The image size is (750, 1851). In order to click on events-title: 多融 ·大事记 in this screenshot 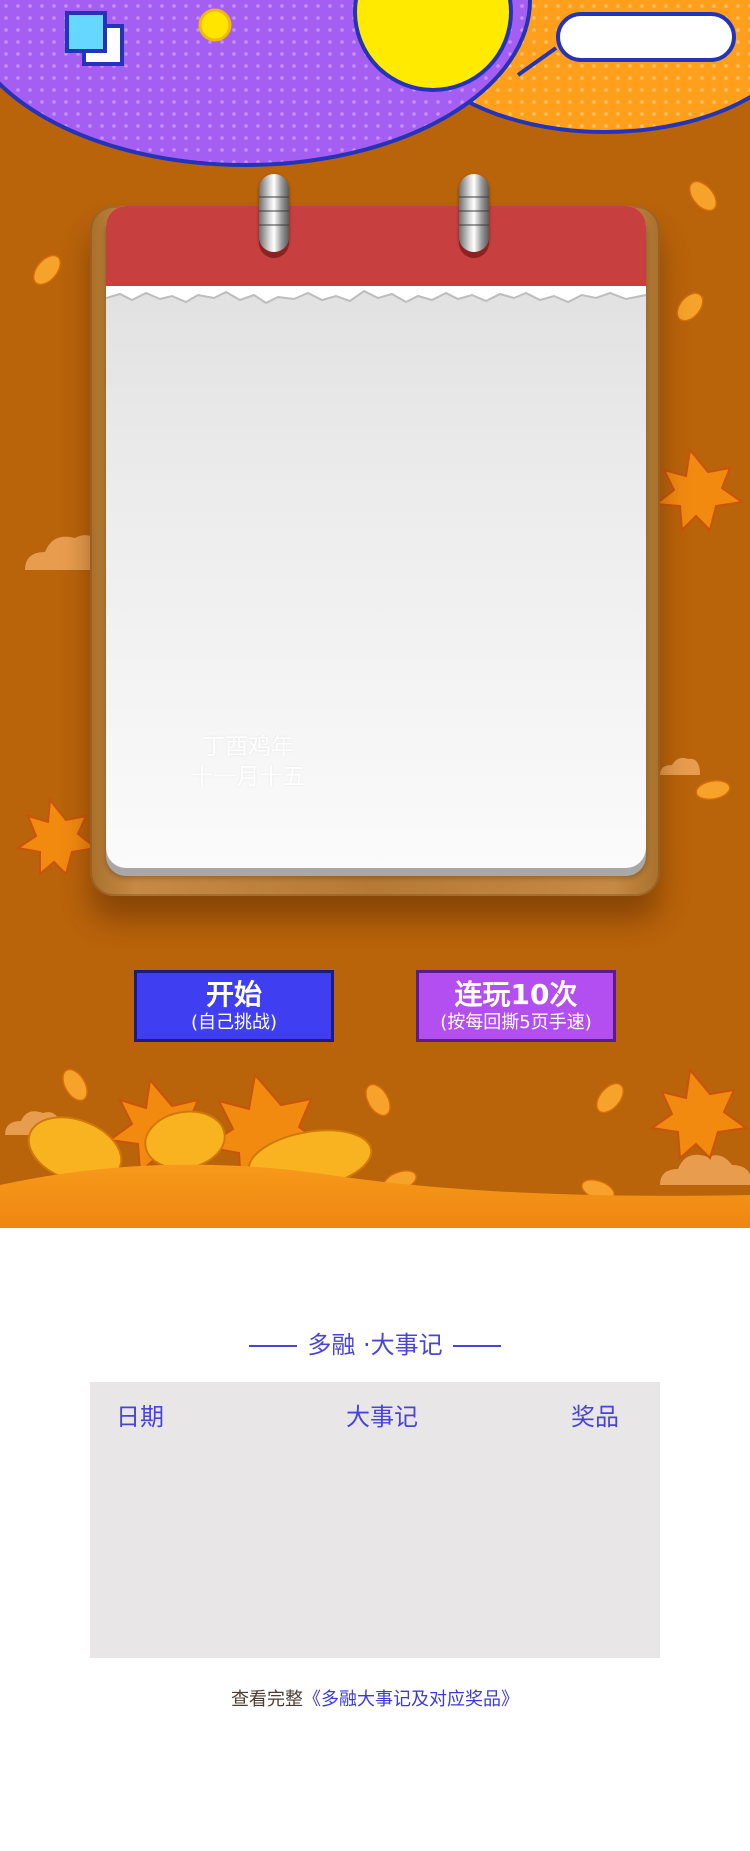, I will do `click(375, 1345)`.